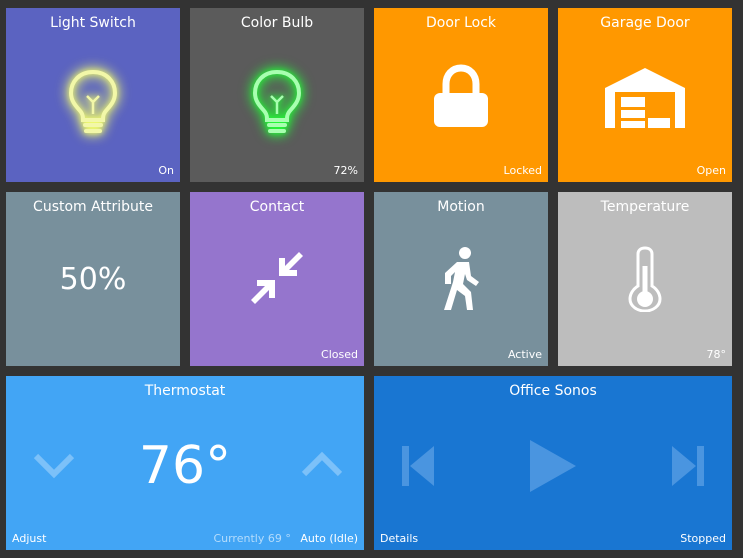  Describe the element at coordinates (418, 468) in the screenshot. I see `skip-previous-icon` at that location.